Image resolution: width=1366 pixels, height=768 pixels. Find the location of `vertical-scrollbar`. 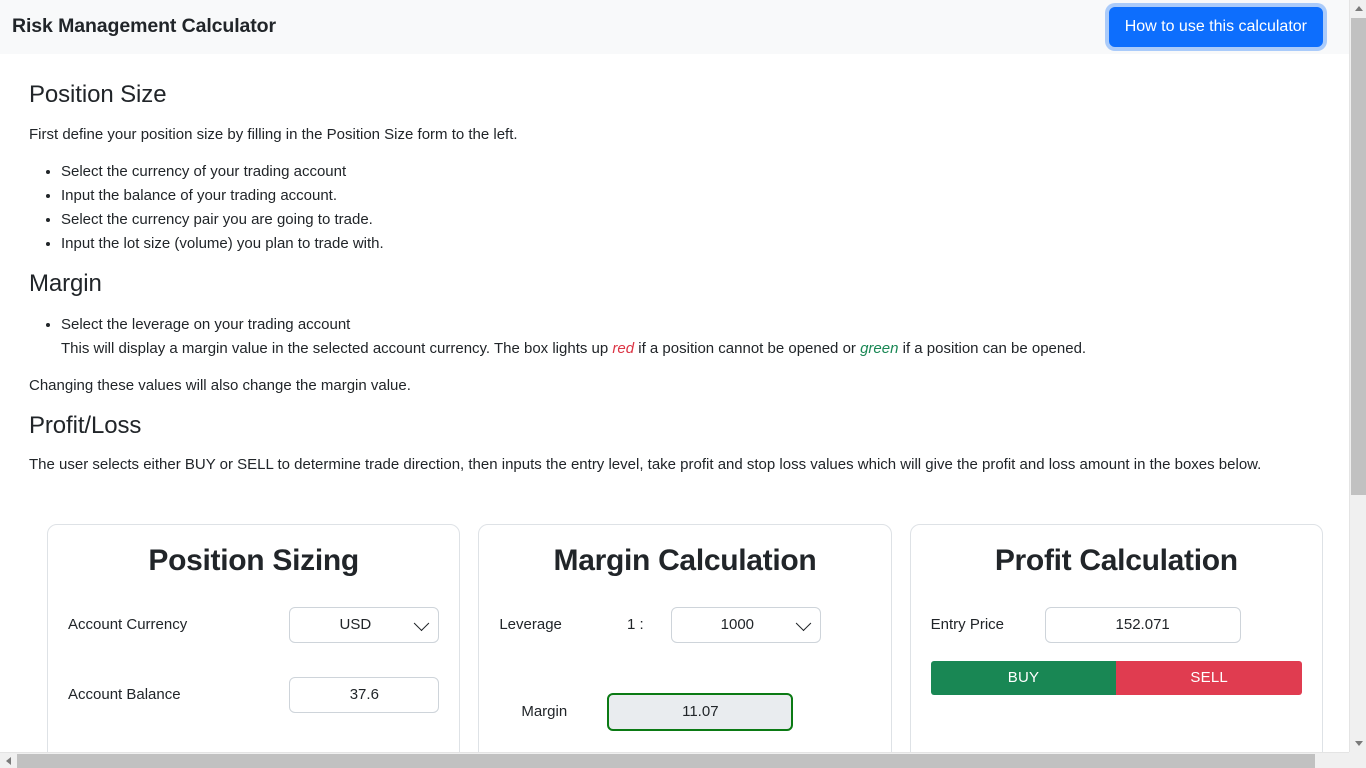

vertical-scrollbar is located at coordinates (1357, 376).